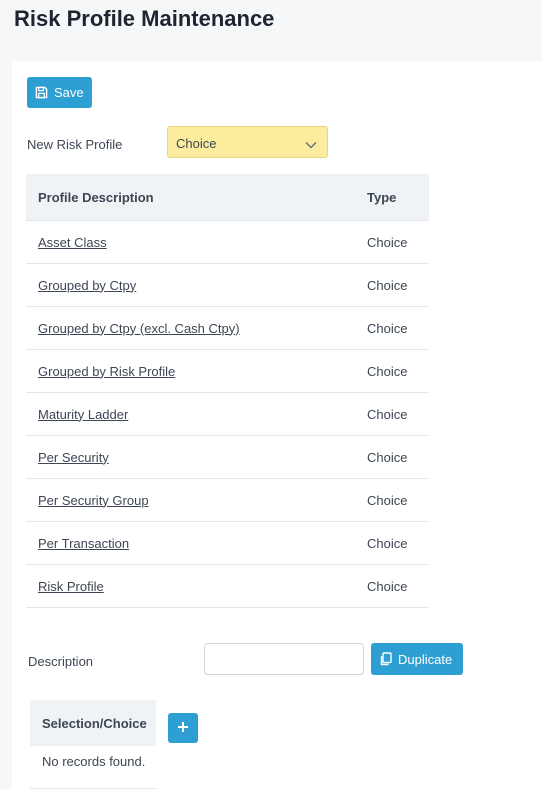 This screenshot has height=789, width=542. What do you see at coordinates (284, 659) in the screenshot?
I see `description-input` at bounding box center [284, 659].